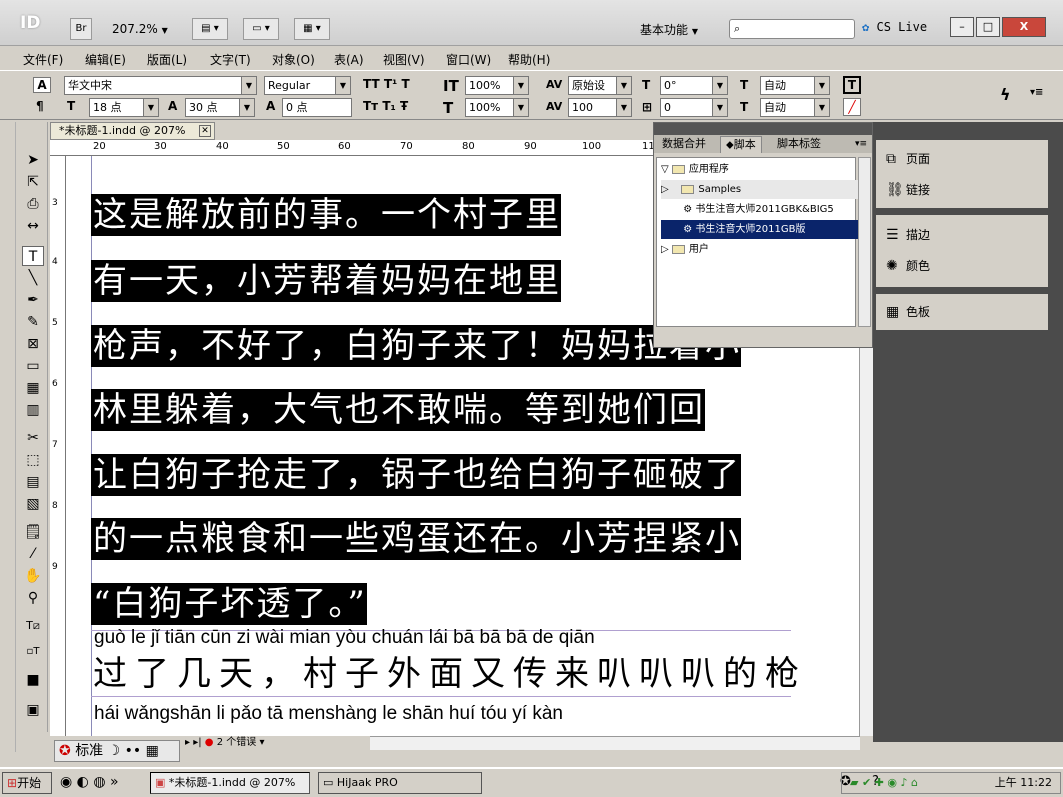  Describe the element at coordinates (33, 710) in the screenshot. I see `screen-mode-icon: ▣` at that location.